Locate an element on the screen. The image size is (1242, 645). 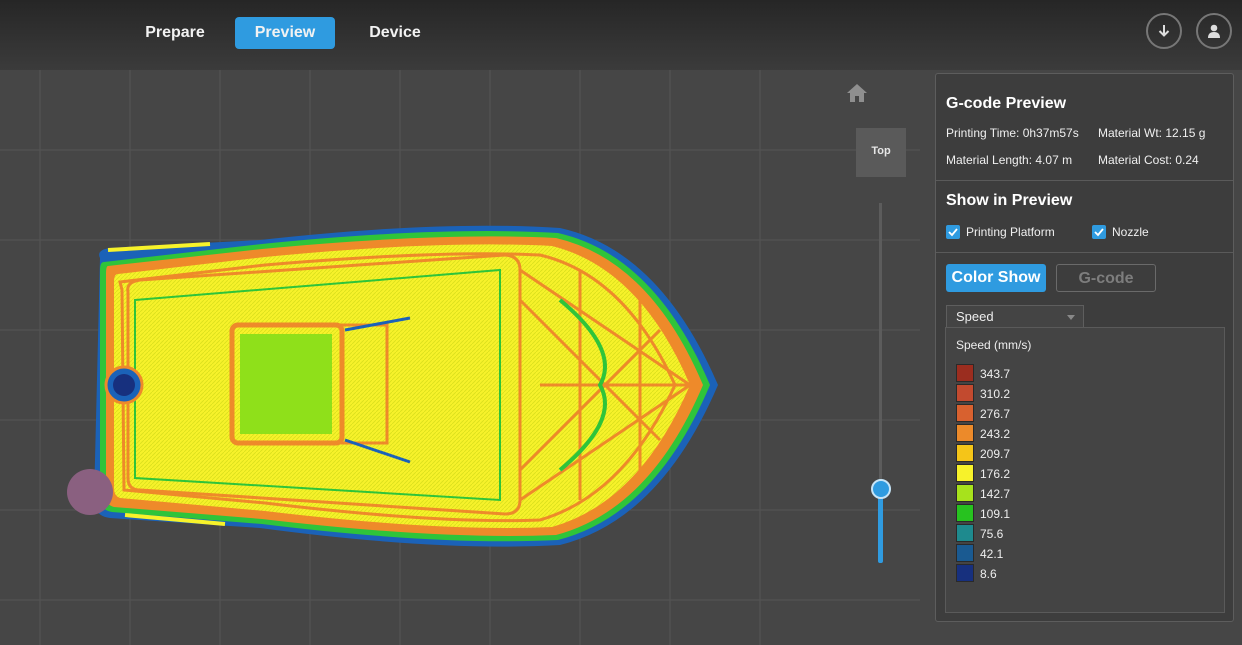
tab-preview: Preview is located at coordinates (285, 33).